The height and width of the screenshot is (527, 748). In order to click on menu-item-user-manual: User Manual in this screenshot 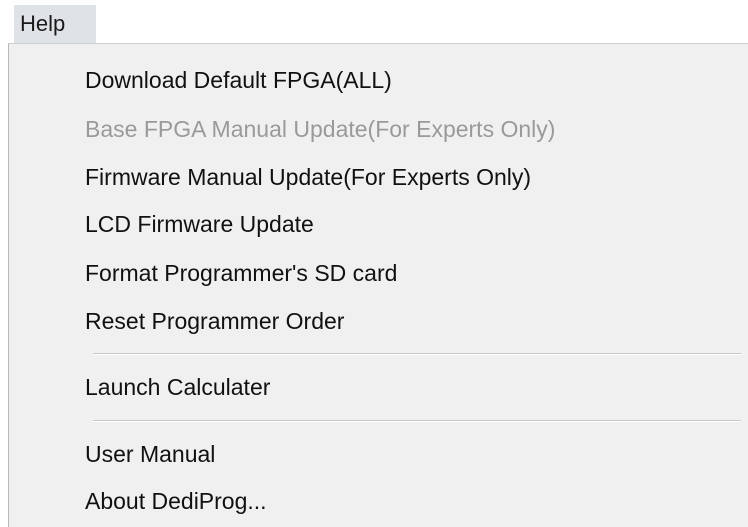, I will do `click(150, 454)`.